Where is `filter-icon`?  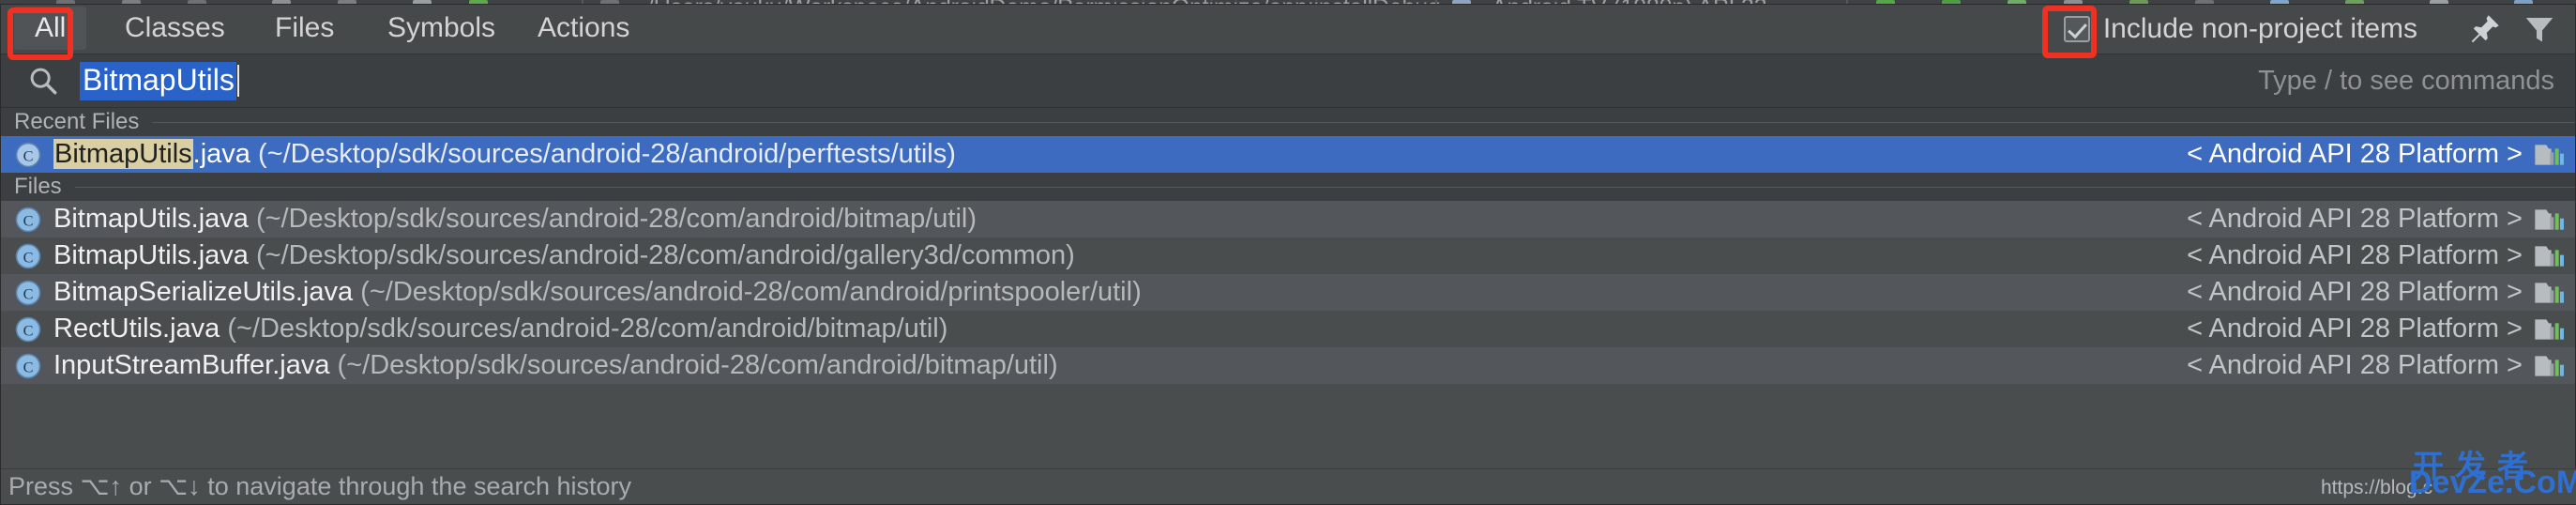 filter-icon is located at coordinates (2539, 29).